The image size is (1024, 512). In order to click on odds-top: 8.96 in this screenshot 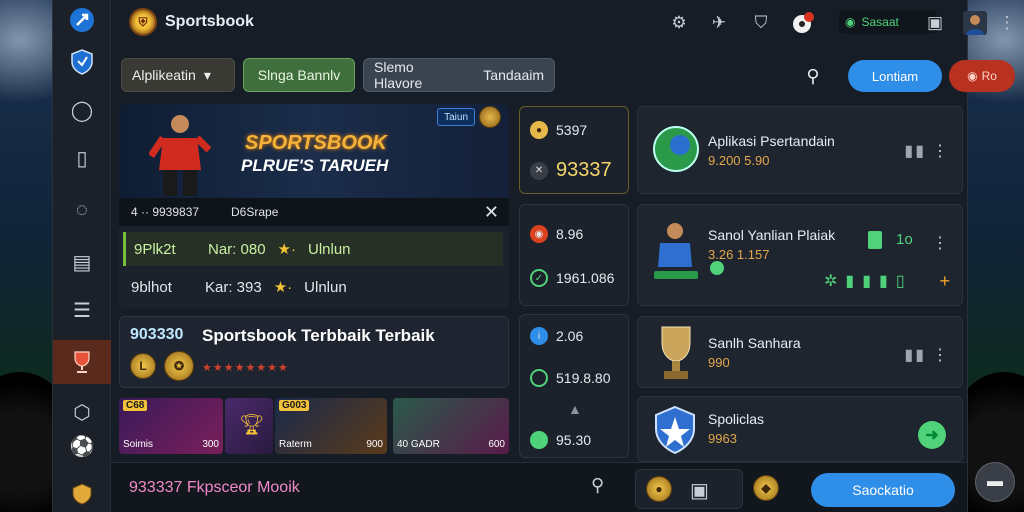, I will do `click(570, 234)`.